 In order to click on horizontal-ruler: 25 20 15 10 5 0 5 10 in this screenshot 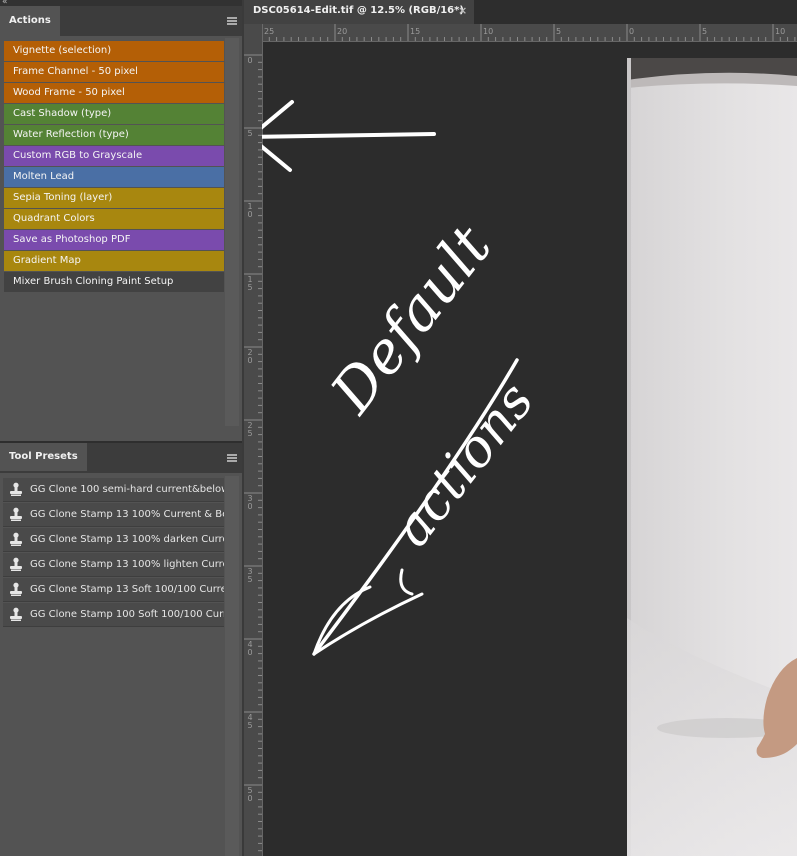, I will do `click(529, 33)`.